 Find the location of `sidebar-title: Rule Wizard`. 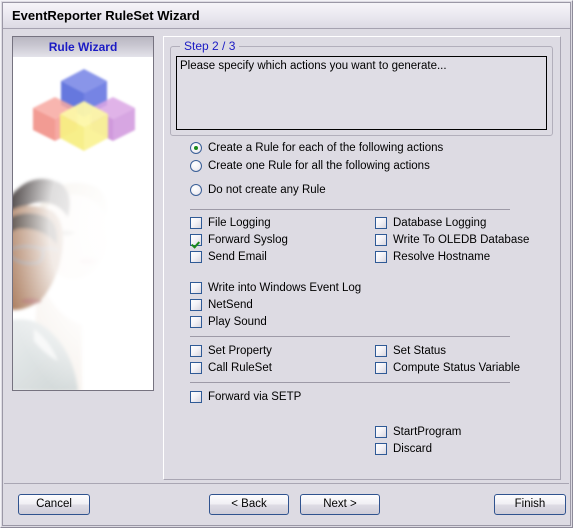

sidebar-title: Rule Wizard is located at coordinates (83, 47).